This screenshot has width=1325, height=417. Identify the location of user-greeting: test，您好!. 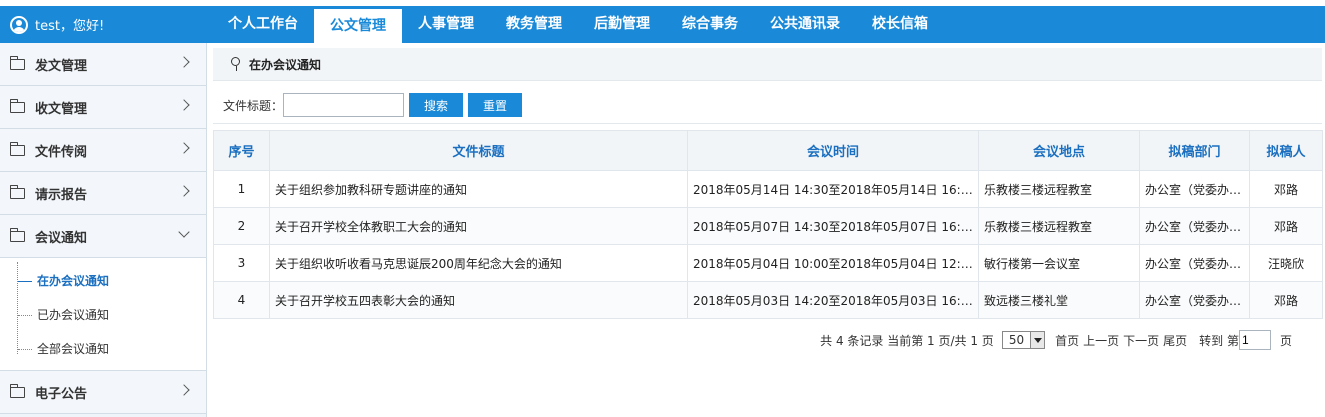
(103, 24).